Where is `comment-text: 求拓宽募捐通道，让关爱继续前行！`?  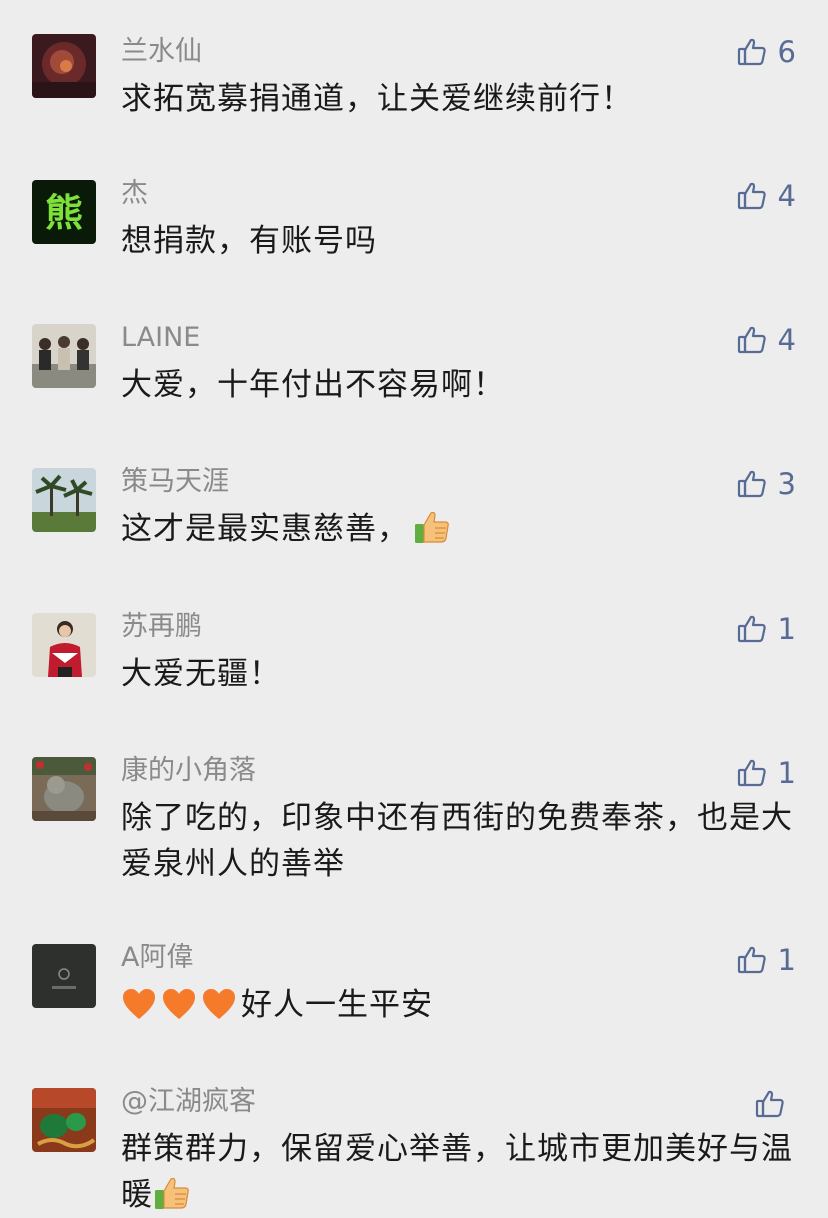
comment-text: 求拓宽募捐通道，让关爱继续前行！ is located at coordinates (377, 99).